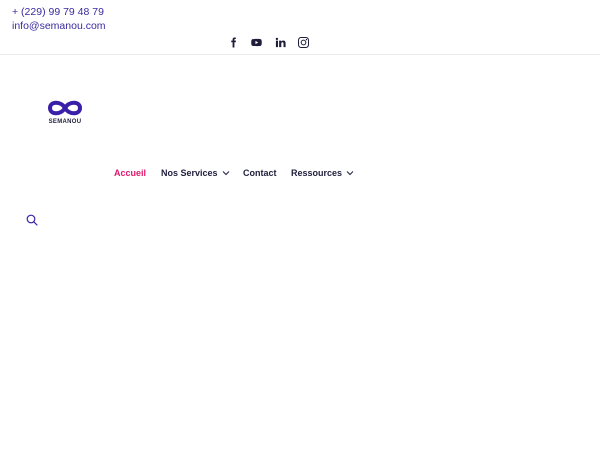 The image size is (600, 450). What do you see at coordinates (317, 173) in the screenshot?
I see `nav-item-label: Ressources` at bounding box center [317, 173].